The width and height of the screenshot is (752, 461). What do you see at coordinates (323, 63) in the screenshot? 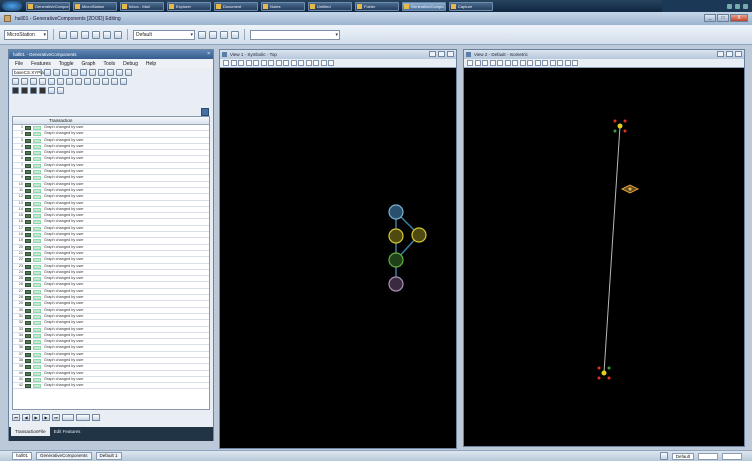
I see `display-style-icon` at bounding box center [323, 63].